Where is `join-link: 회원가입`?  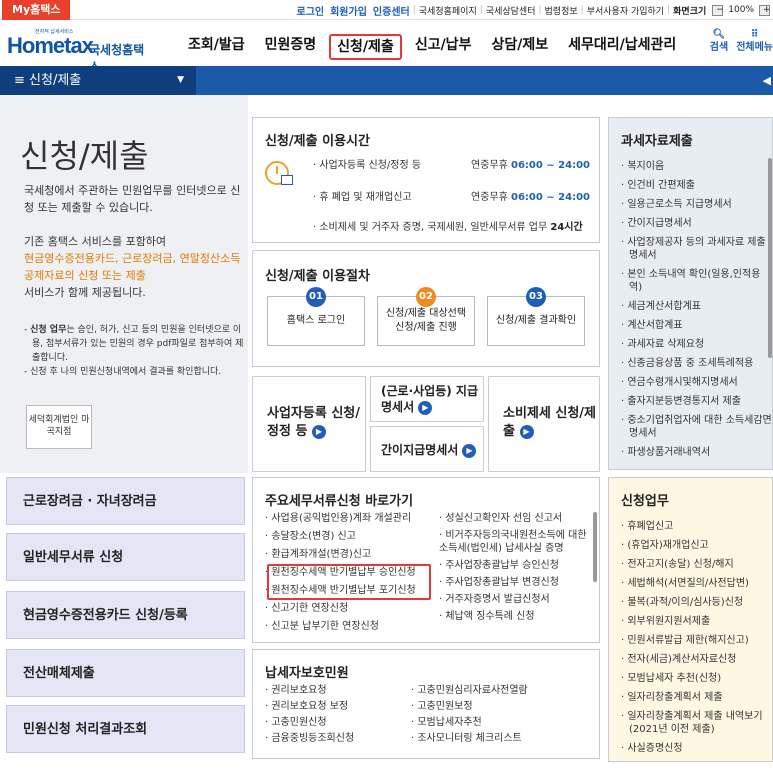
join-link: 회원가입 is located at coordinates (348, 10).